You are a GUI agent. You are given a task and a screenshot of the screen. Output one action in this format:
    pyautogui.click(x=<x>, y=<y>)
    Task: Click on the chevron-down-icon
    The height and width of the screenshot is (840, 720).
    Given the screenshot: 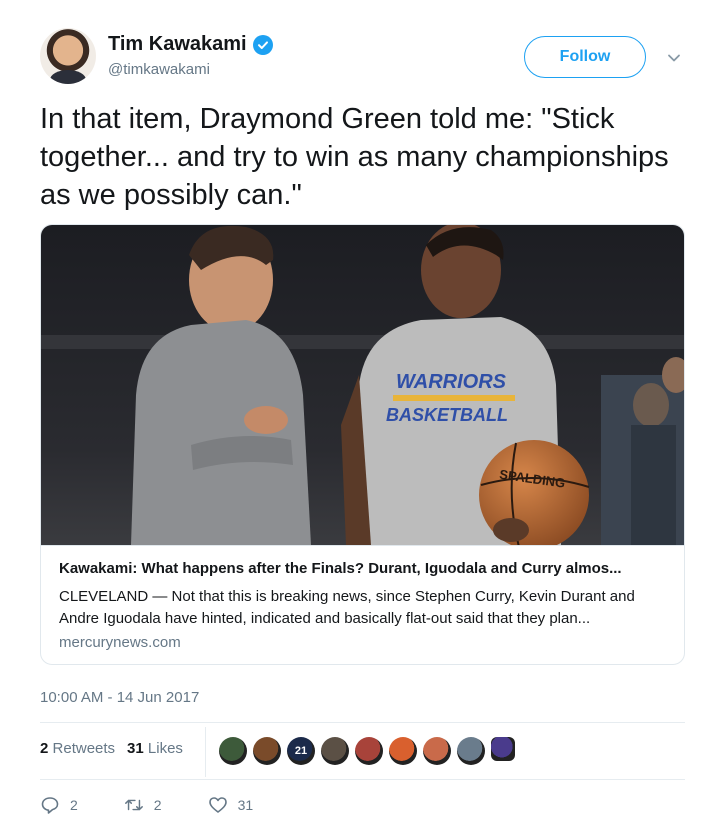 What is the action you would take?
    pyautogui.click(x=674, y=58)
    